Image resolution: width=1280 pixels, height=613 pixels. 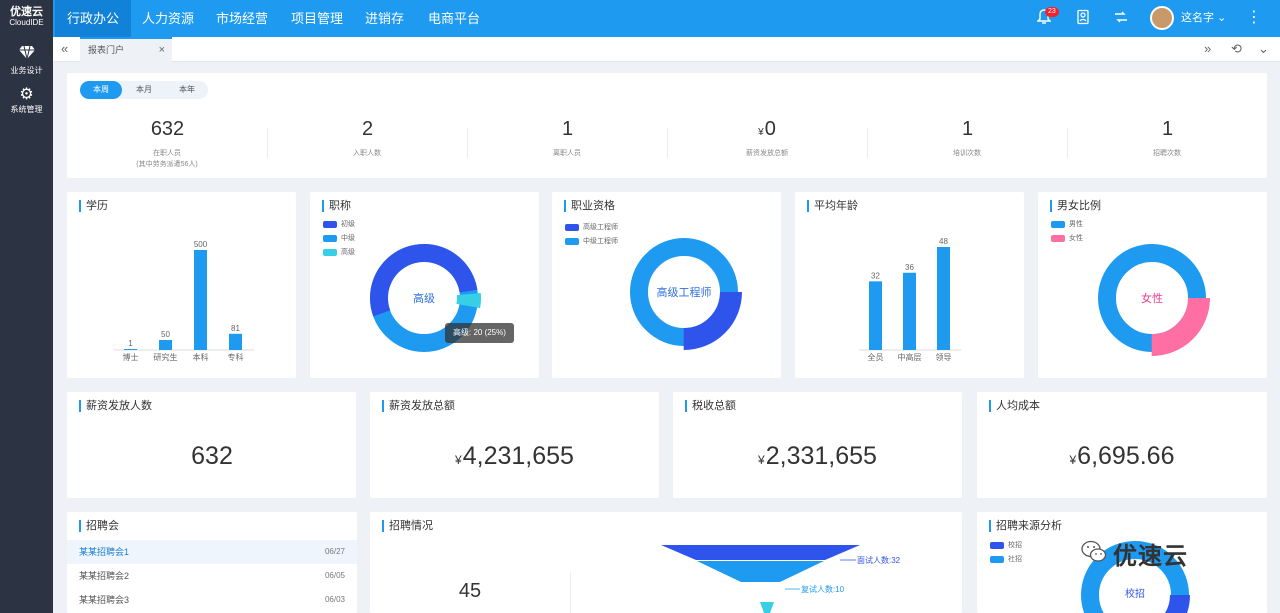 What do you see at coordinates (167, 143) in the screenshot?
I see `stat-employees: 632 在职人员 (其中劳务派遣56人)` at bounding box center [167, 143].